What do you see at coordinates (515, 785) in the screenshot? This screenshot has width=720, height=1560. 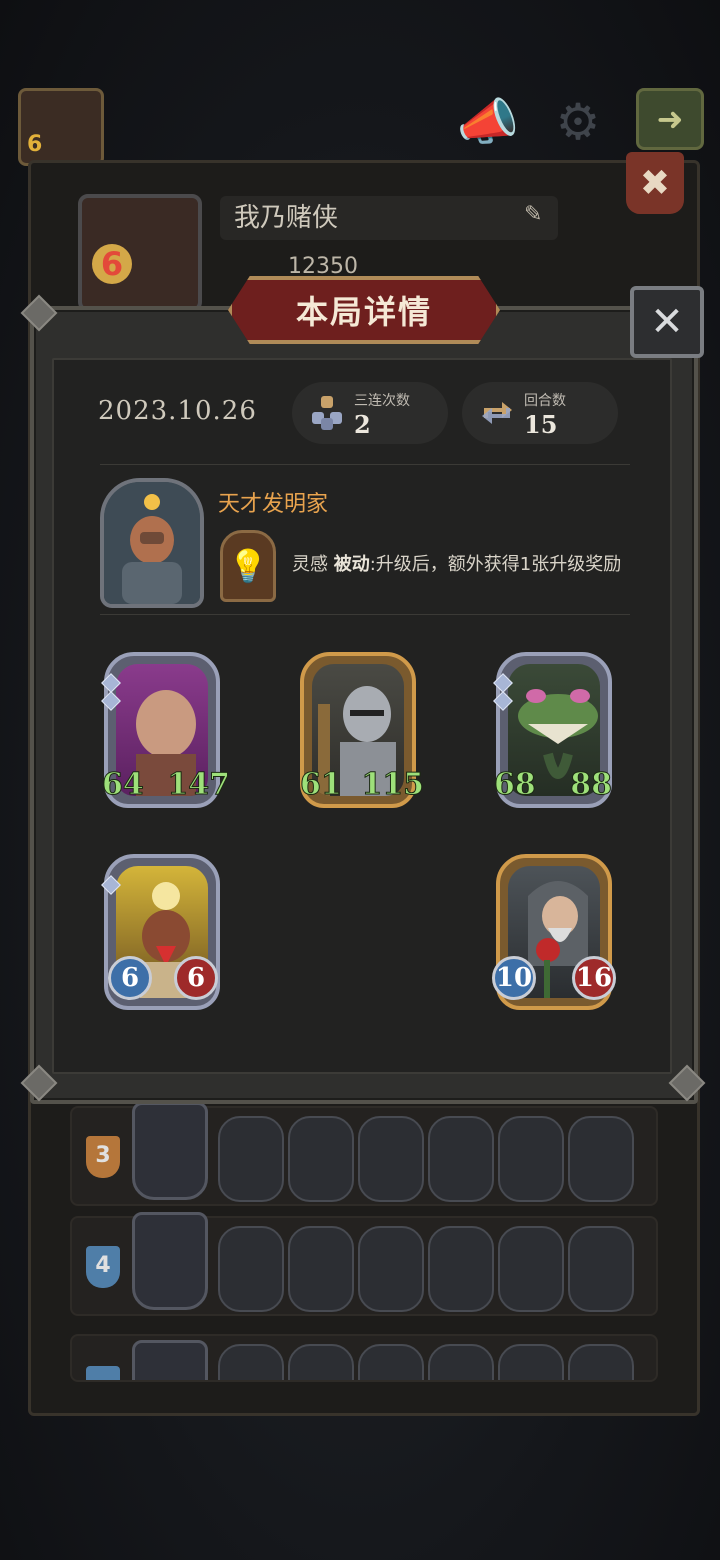 I see `minion-attack: 68` at bounding box center [515, 785].